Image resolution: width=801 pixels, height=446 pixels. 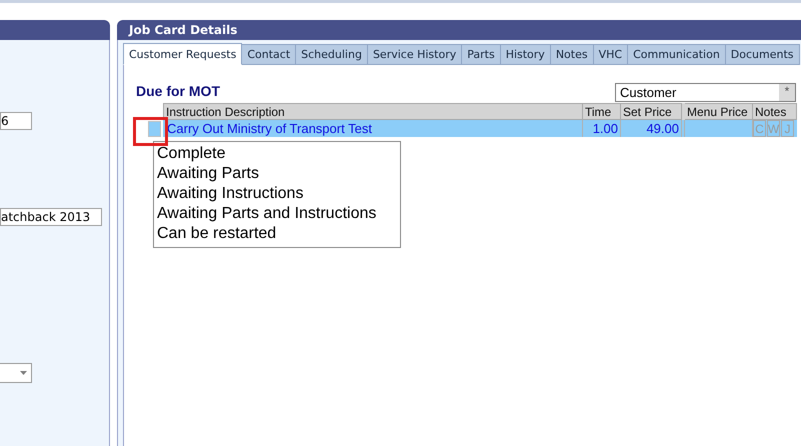 What do you see at coordinates (787, 92) in the screenshot?
I see `dropdown-button: *` at bounding box center [787, 92].